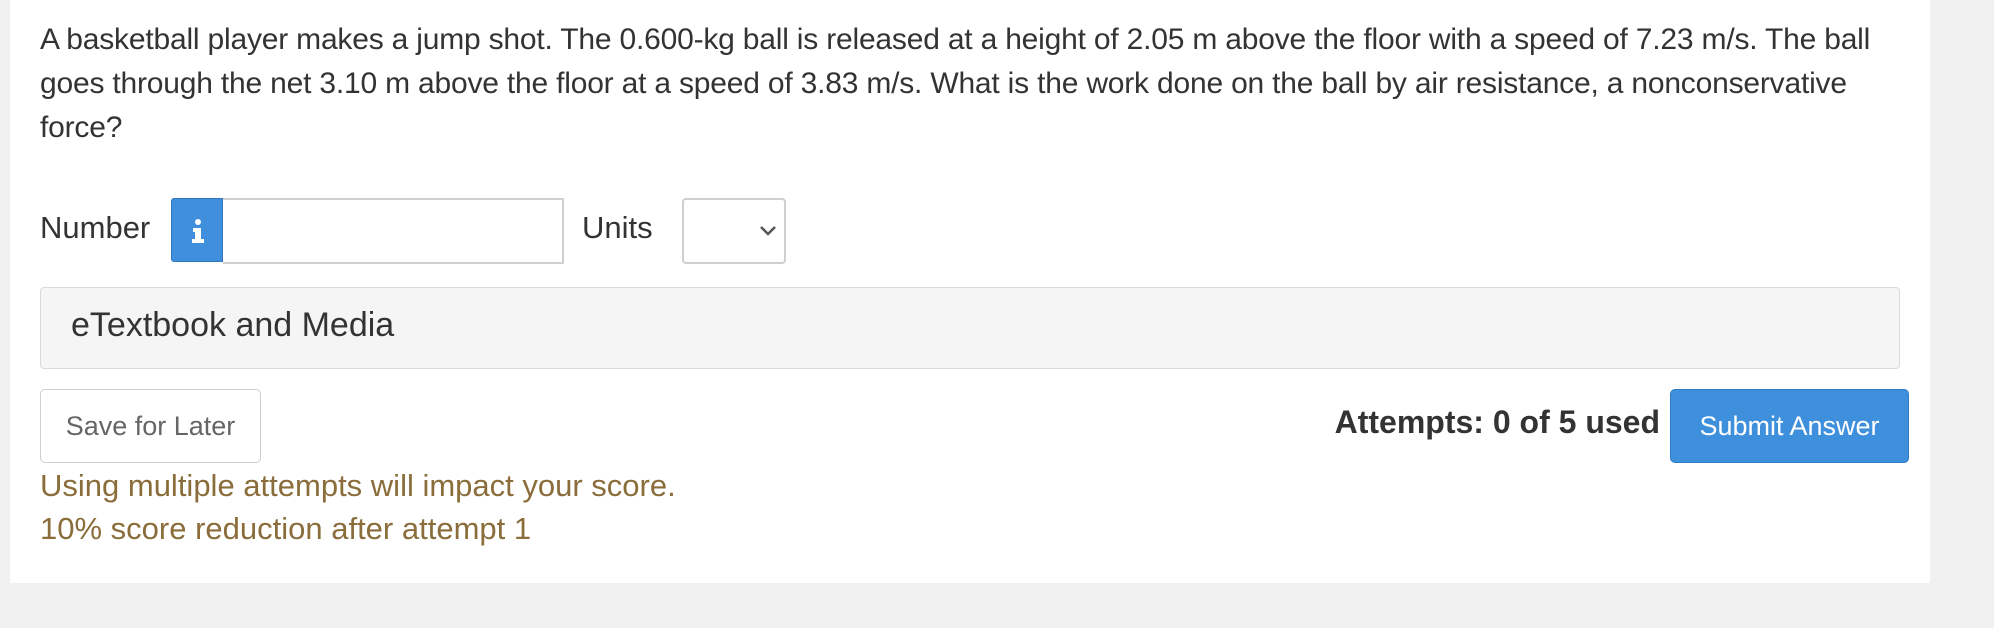 The image size is (1994, 628). Describe the element at coordinates (393, 231) in the screenshot. I see `number-input` at that location.